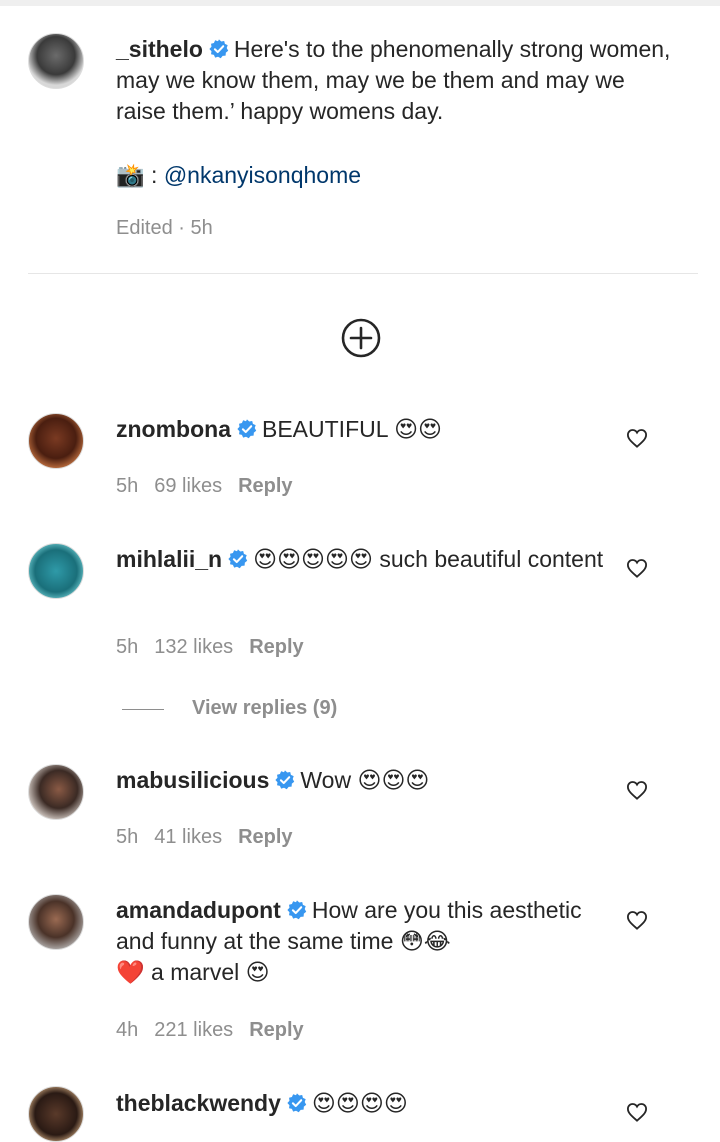 This screenshot has height=1142, width=720. Describe the element at coordinates (143, 709) in the screenshot. I see `view-replies-line` at that location.